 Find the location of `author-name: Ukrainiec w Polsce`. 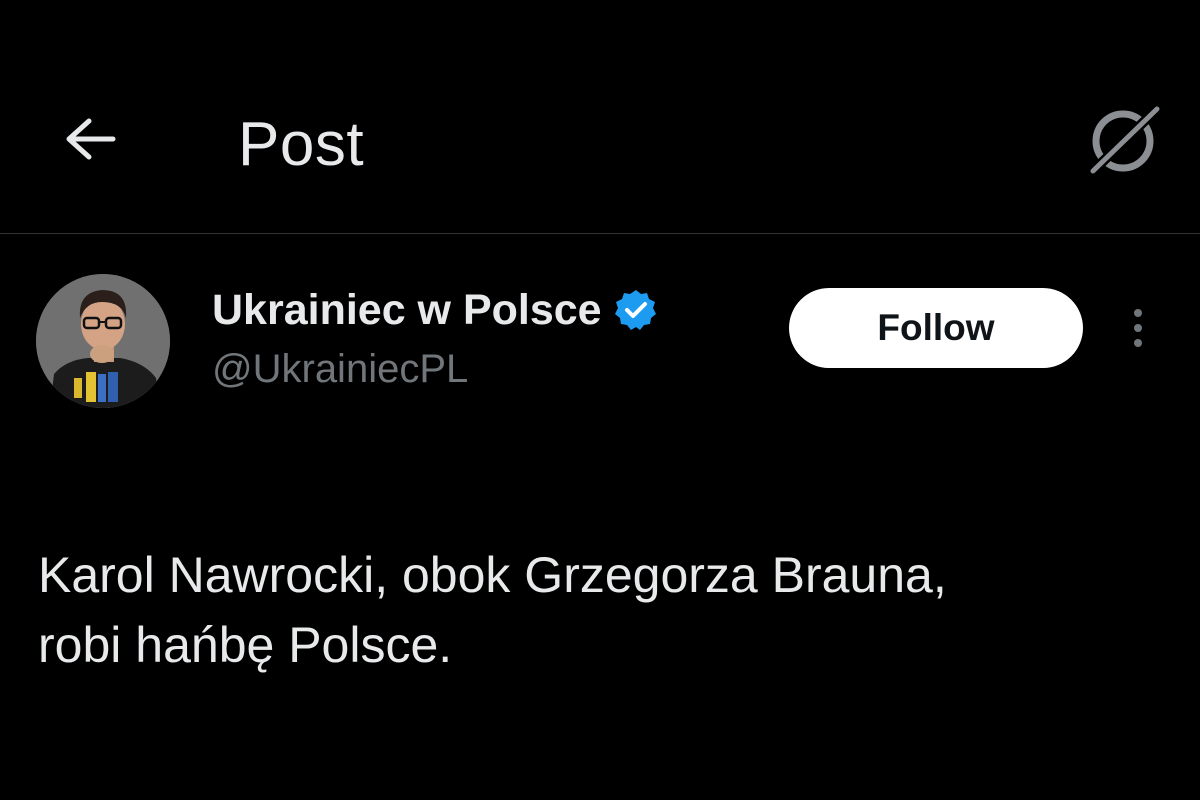

author-name: Ukrainiec w Polsce is located at coordinates (435, 310).